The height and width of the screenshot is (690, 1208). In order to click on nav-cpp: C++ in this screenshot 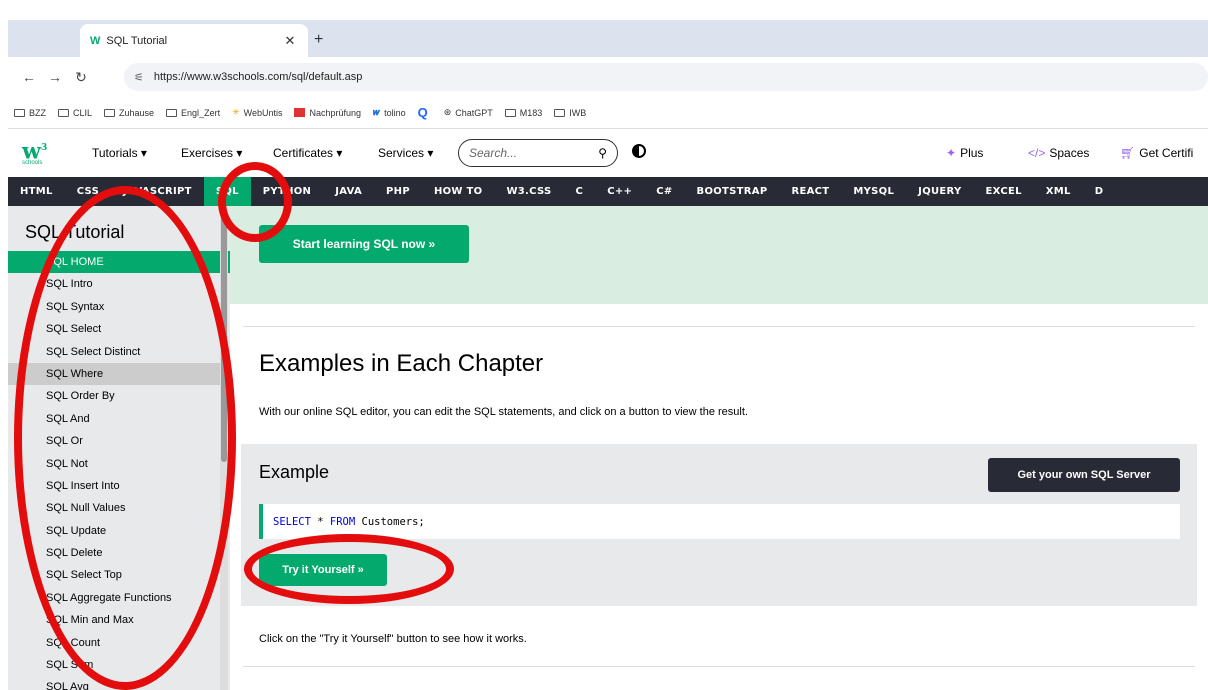, I will do `click(619, 191)`.